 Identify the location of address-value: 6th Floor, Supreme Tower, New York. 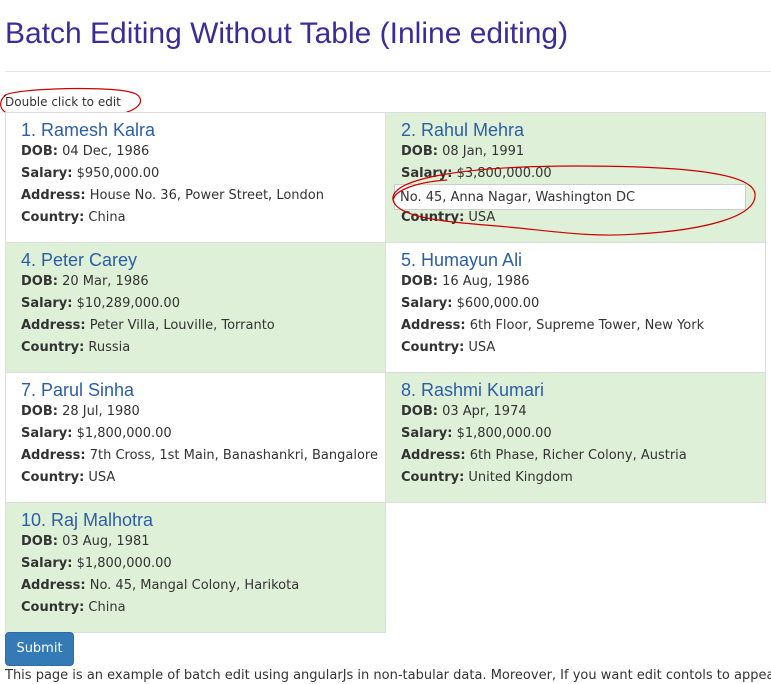
(587, 325).